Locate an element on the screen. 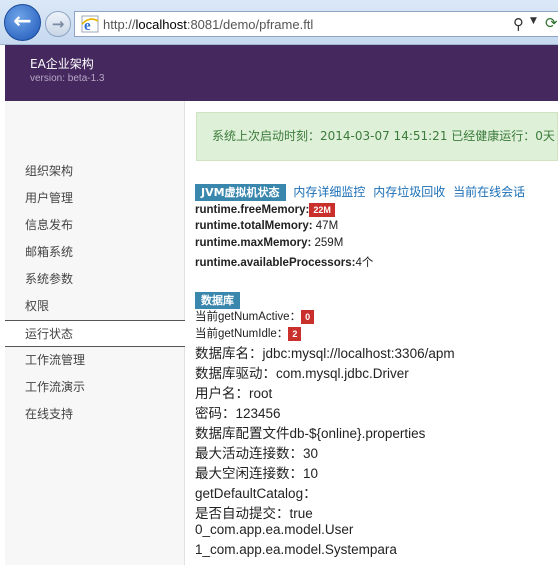  sidebar-item: 运行状态 is located at coordinates (95, 333).